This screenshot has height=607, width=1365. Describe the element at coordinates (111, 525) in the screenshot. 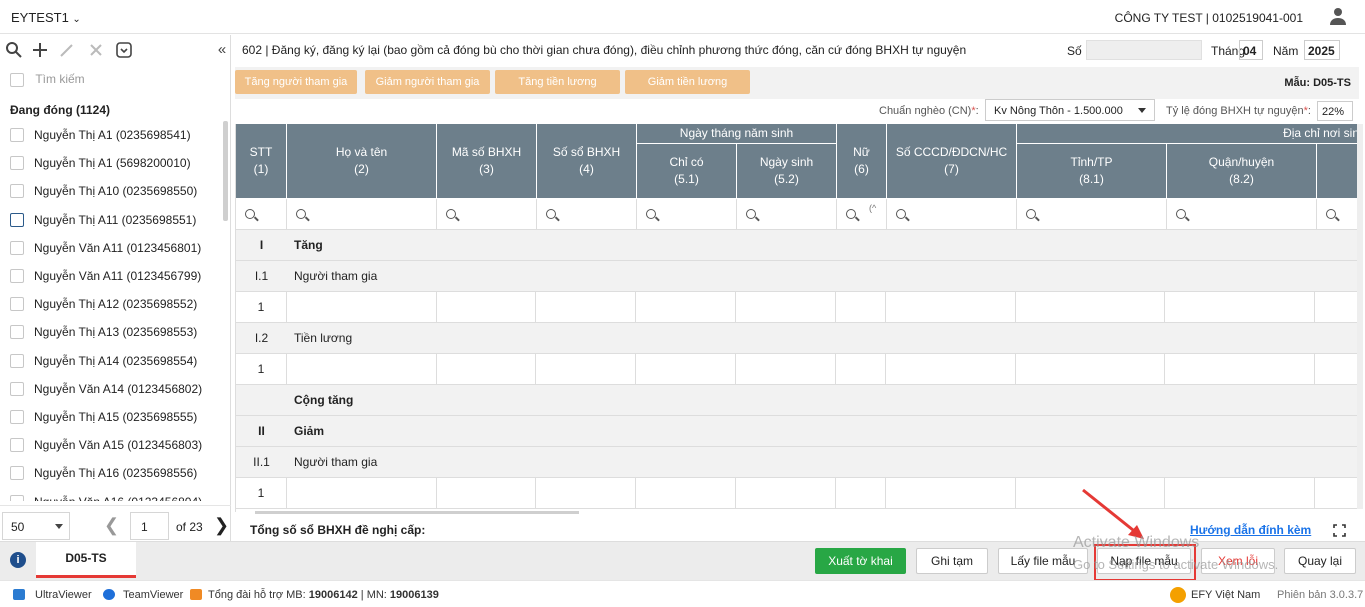

I see `prev-page-icon: ❮` at that location.